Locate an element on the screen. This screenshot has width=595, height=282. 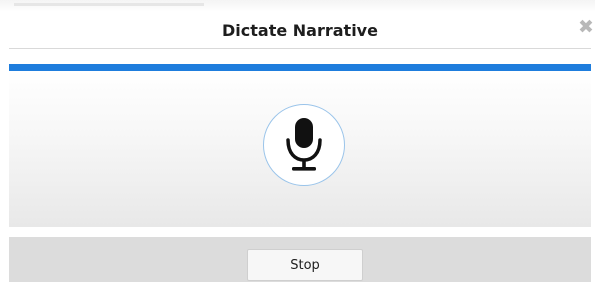
dialog-title: Dictate Narrative is located at coordinates (300, 30).